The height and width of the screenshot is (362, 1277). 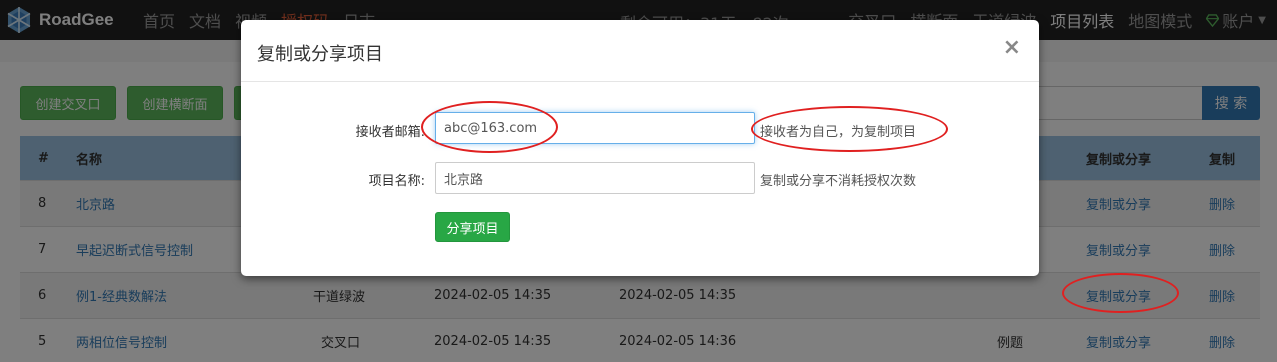 What do you see at coordinates (396, 181) in the screenshot?
I see `project-name-label: 项目名称:` at bounding box center [396, 181].